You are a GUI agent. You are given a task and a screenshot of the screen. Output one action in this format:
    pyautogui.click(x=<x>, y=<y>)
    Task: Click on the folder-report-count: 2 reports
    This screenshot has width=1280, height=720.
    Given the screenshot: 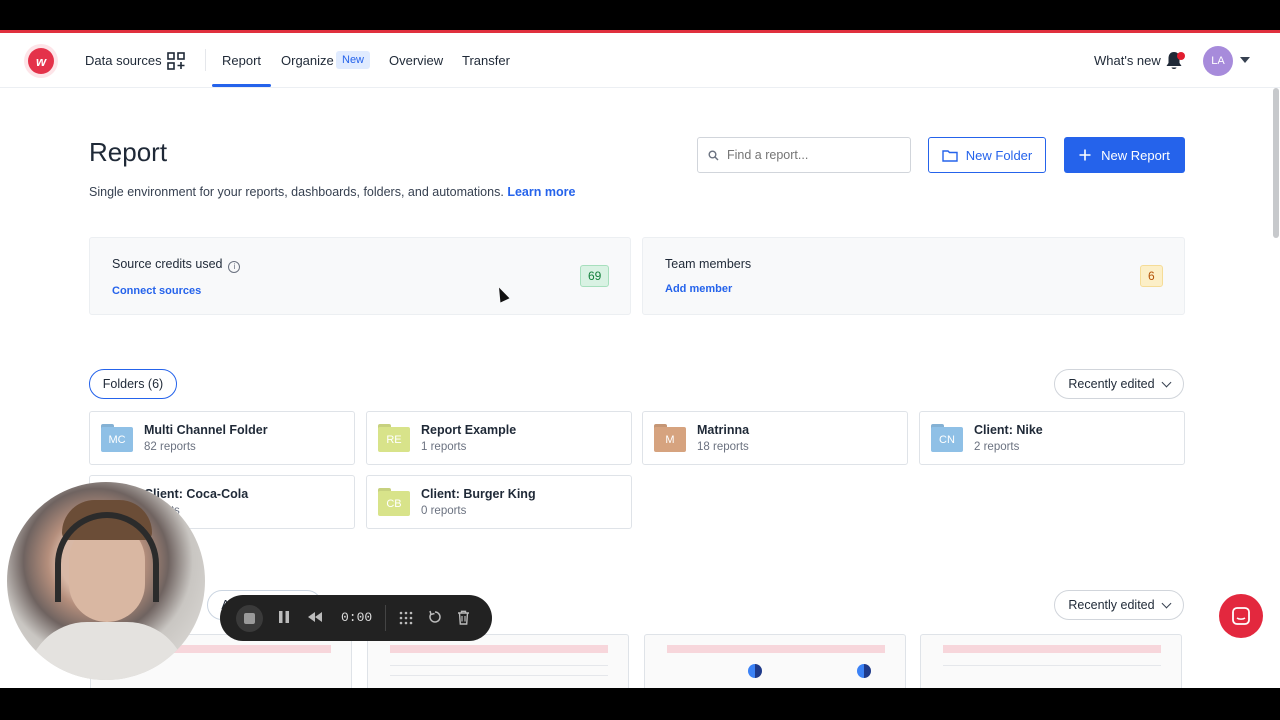 What is the action you would take?
    pyautogui.click(x=997, y=447)
    